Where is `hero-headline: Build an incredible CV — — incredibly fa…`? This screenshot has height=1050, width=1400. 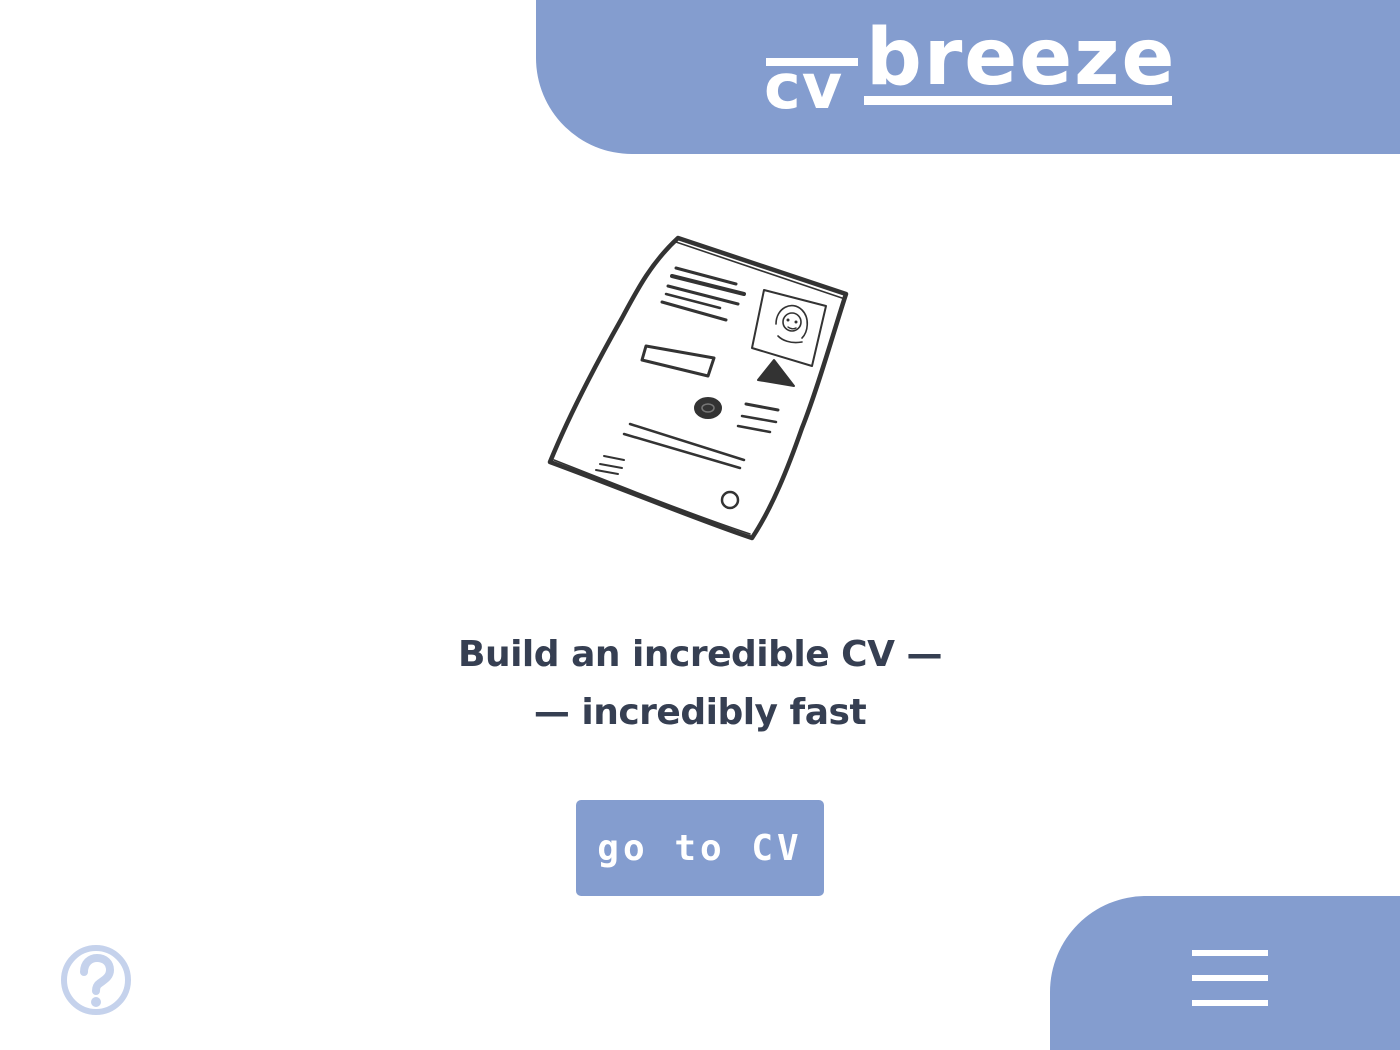
hero-headline: Build an incredible CV — — incredibly fa… is located at coordinates (700, 684).